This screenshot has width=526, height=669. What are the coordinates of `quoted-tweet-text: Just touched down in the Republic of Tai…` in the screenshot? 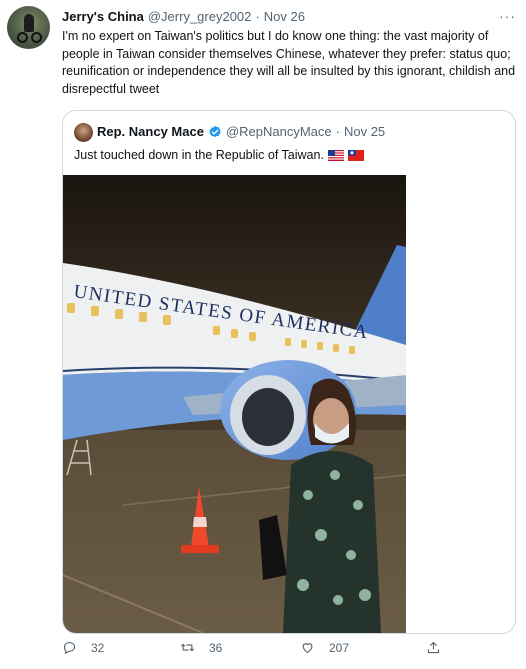 It's located at (199, 155).